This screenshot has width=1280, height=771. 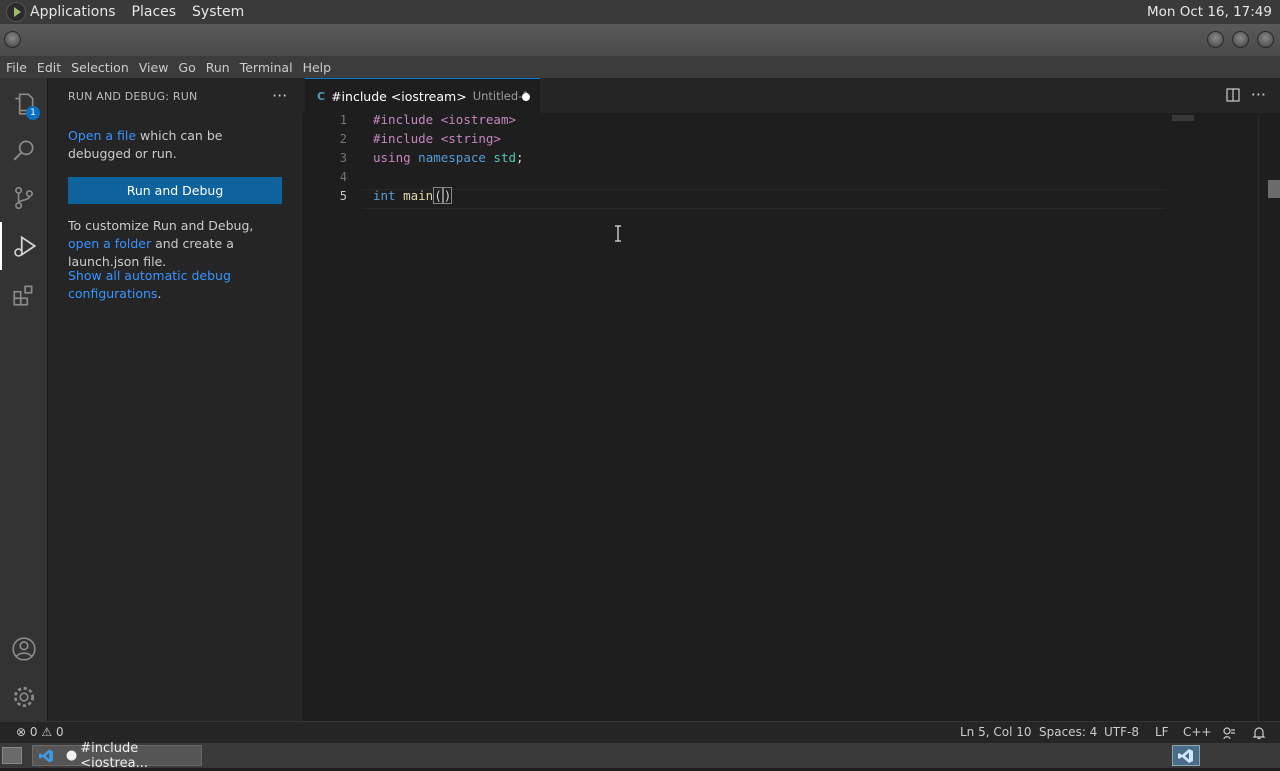 I want to click on run-and-debug-button: Run and Debug, so click(x=175, y=190).